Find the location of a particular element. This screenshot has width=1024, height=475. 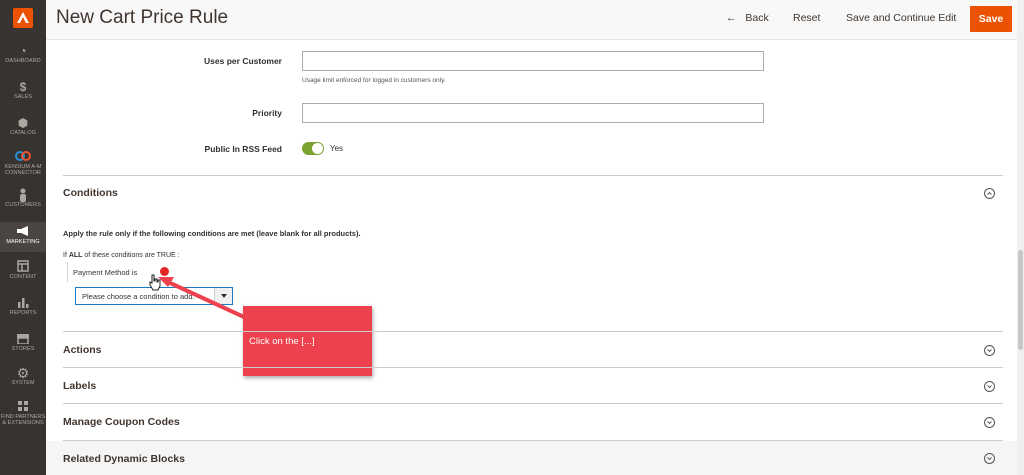

priority-input is located at coordinates (533, 113).